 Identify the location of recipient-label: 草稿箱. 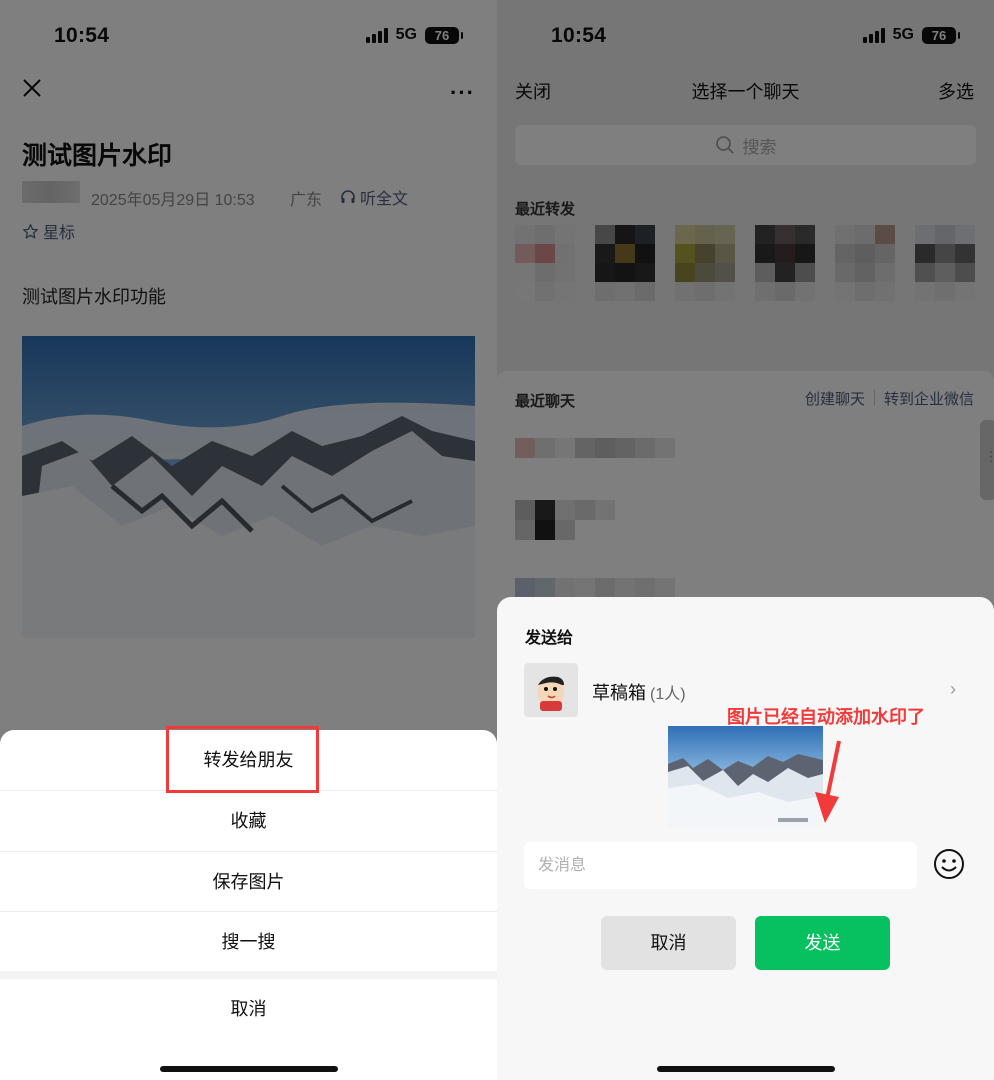
(619, 693).